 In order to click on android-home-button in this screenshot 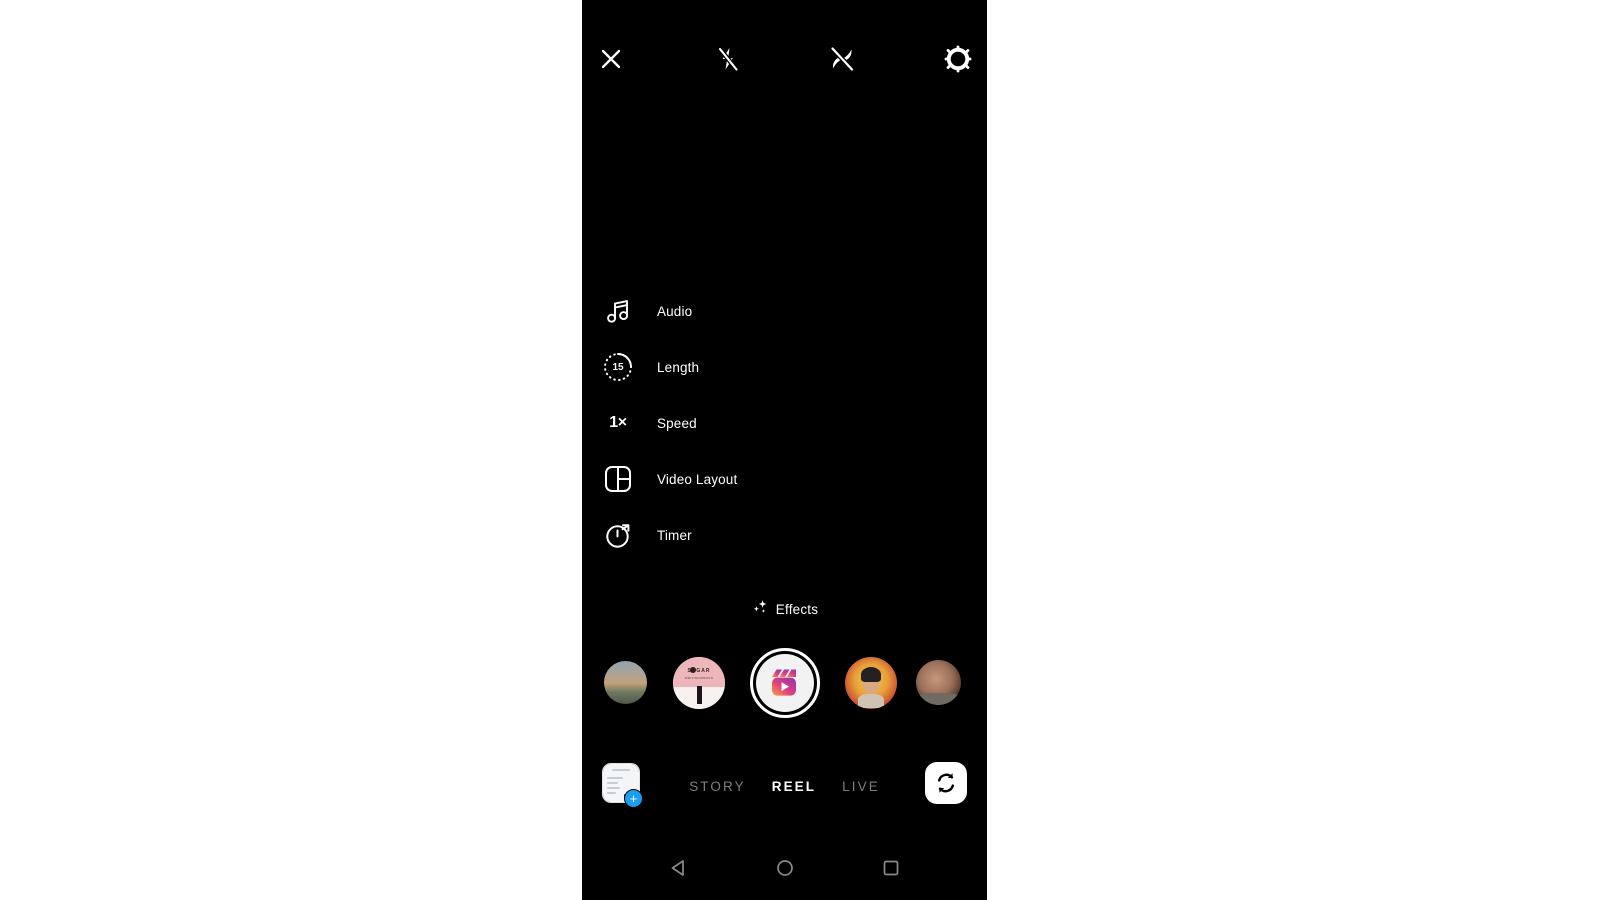, I will do `click(785, 868)`.